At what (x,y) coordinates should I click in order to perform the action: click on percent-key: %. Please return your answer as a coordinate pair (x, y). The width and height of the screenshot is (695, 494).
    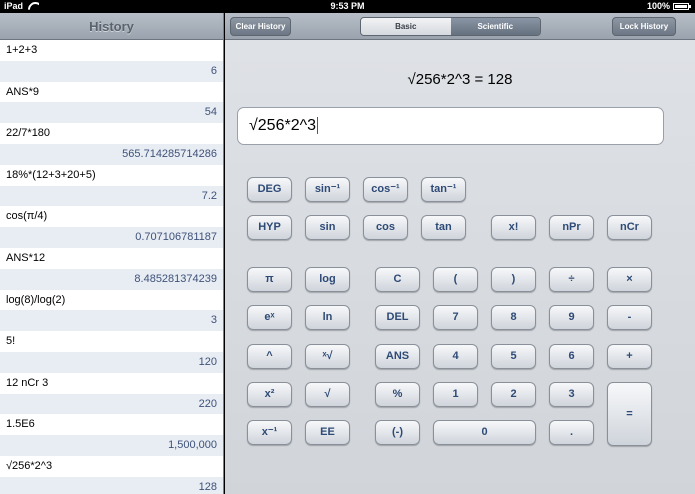
    Looking at the image, I should click on (397, 394).